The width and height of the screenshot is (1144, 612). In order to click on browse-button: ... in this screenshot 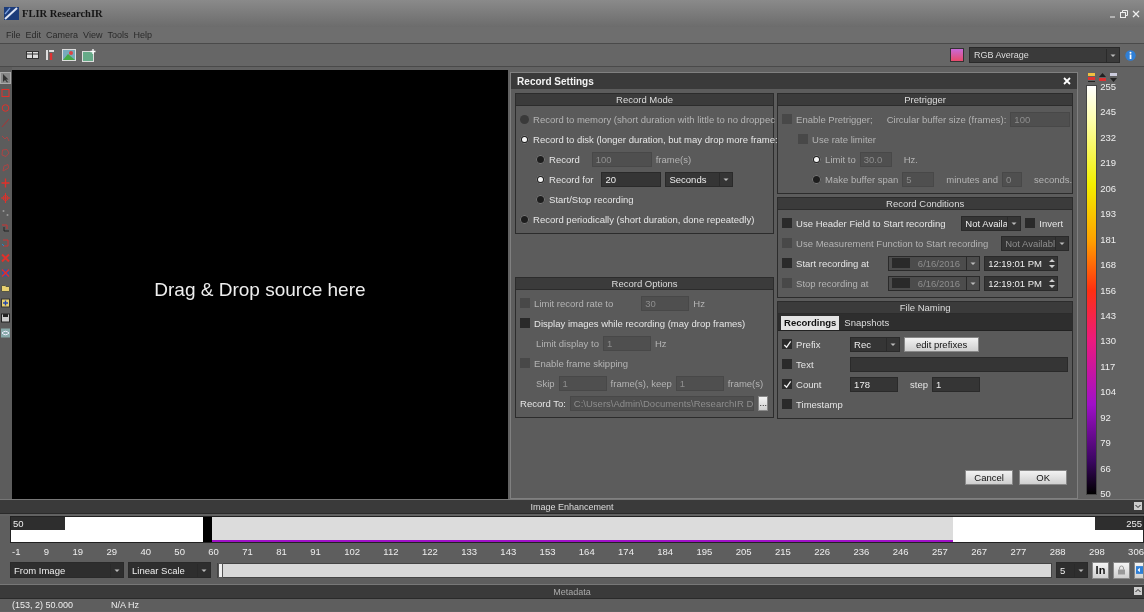, I will do `click(763, 403)`.